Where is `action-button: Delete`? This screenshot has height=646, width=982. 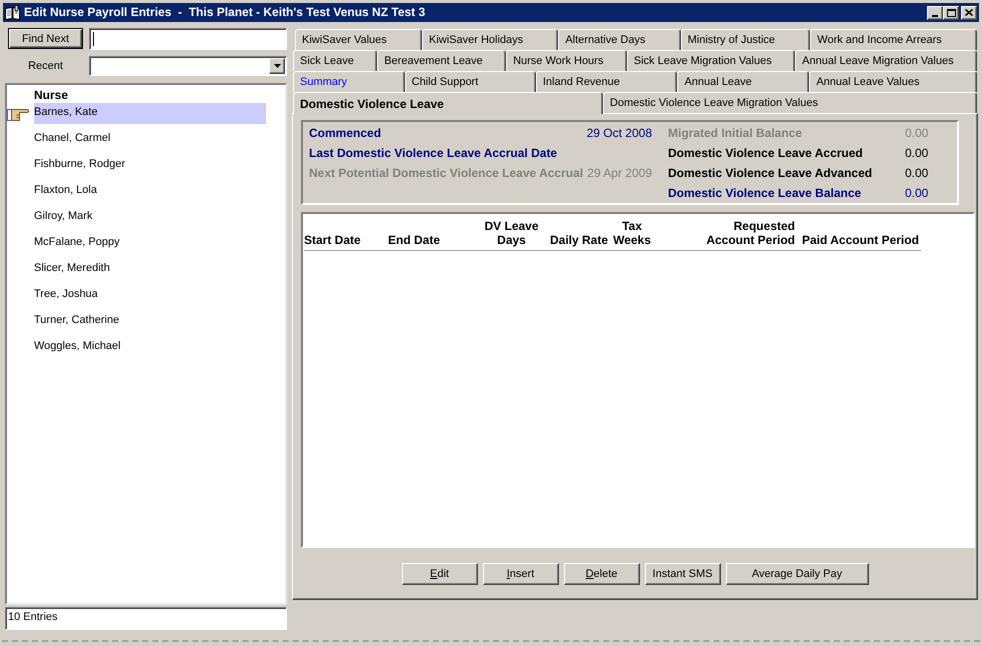 action-button: Delete is located at coordinates (602, 574).